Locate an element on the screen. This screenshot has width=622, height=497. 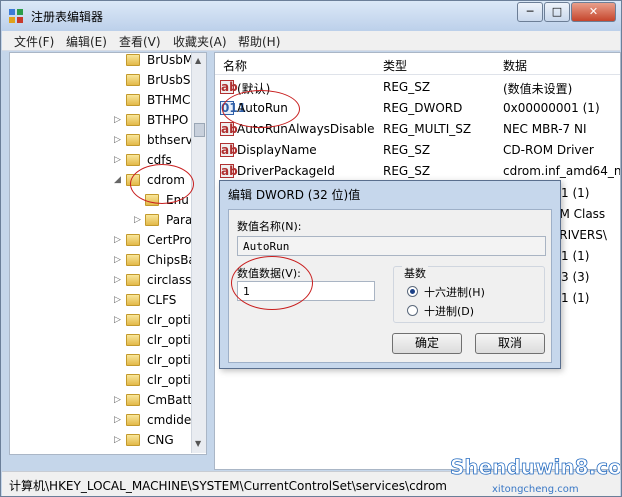
menu-help: 帮助(H) is located at coordinates (259, 41).